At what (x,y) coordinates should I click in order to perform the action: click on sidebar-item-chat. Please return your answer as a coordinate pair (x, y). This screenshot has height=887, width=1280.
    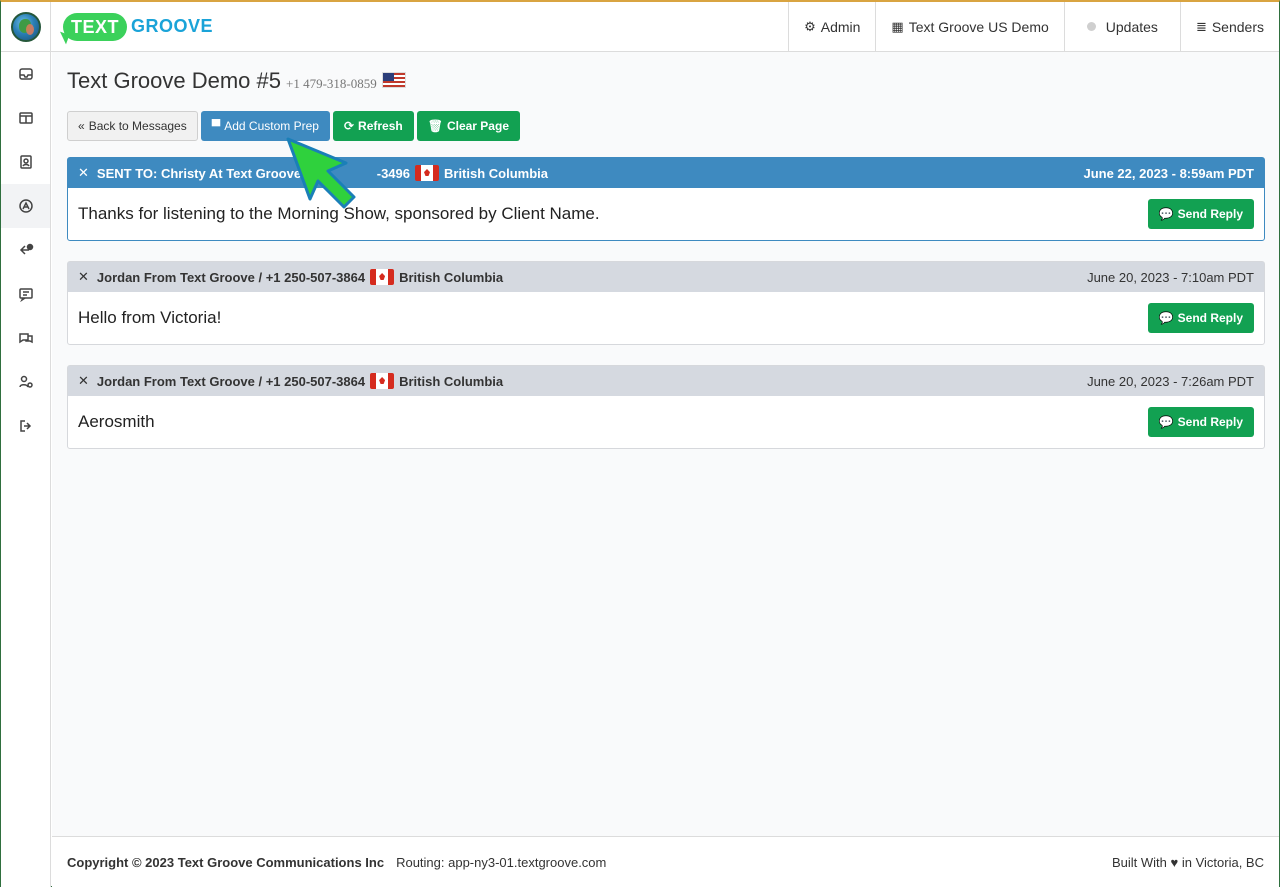
    Looking at the image, I should click on (25, 338).